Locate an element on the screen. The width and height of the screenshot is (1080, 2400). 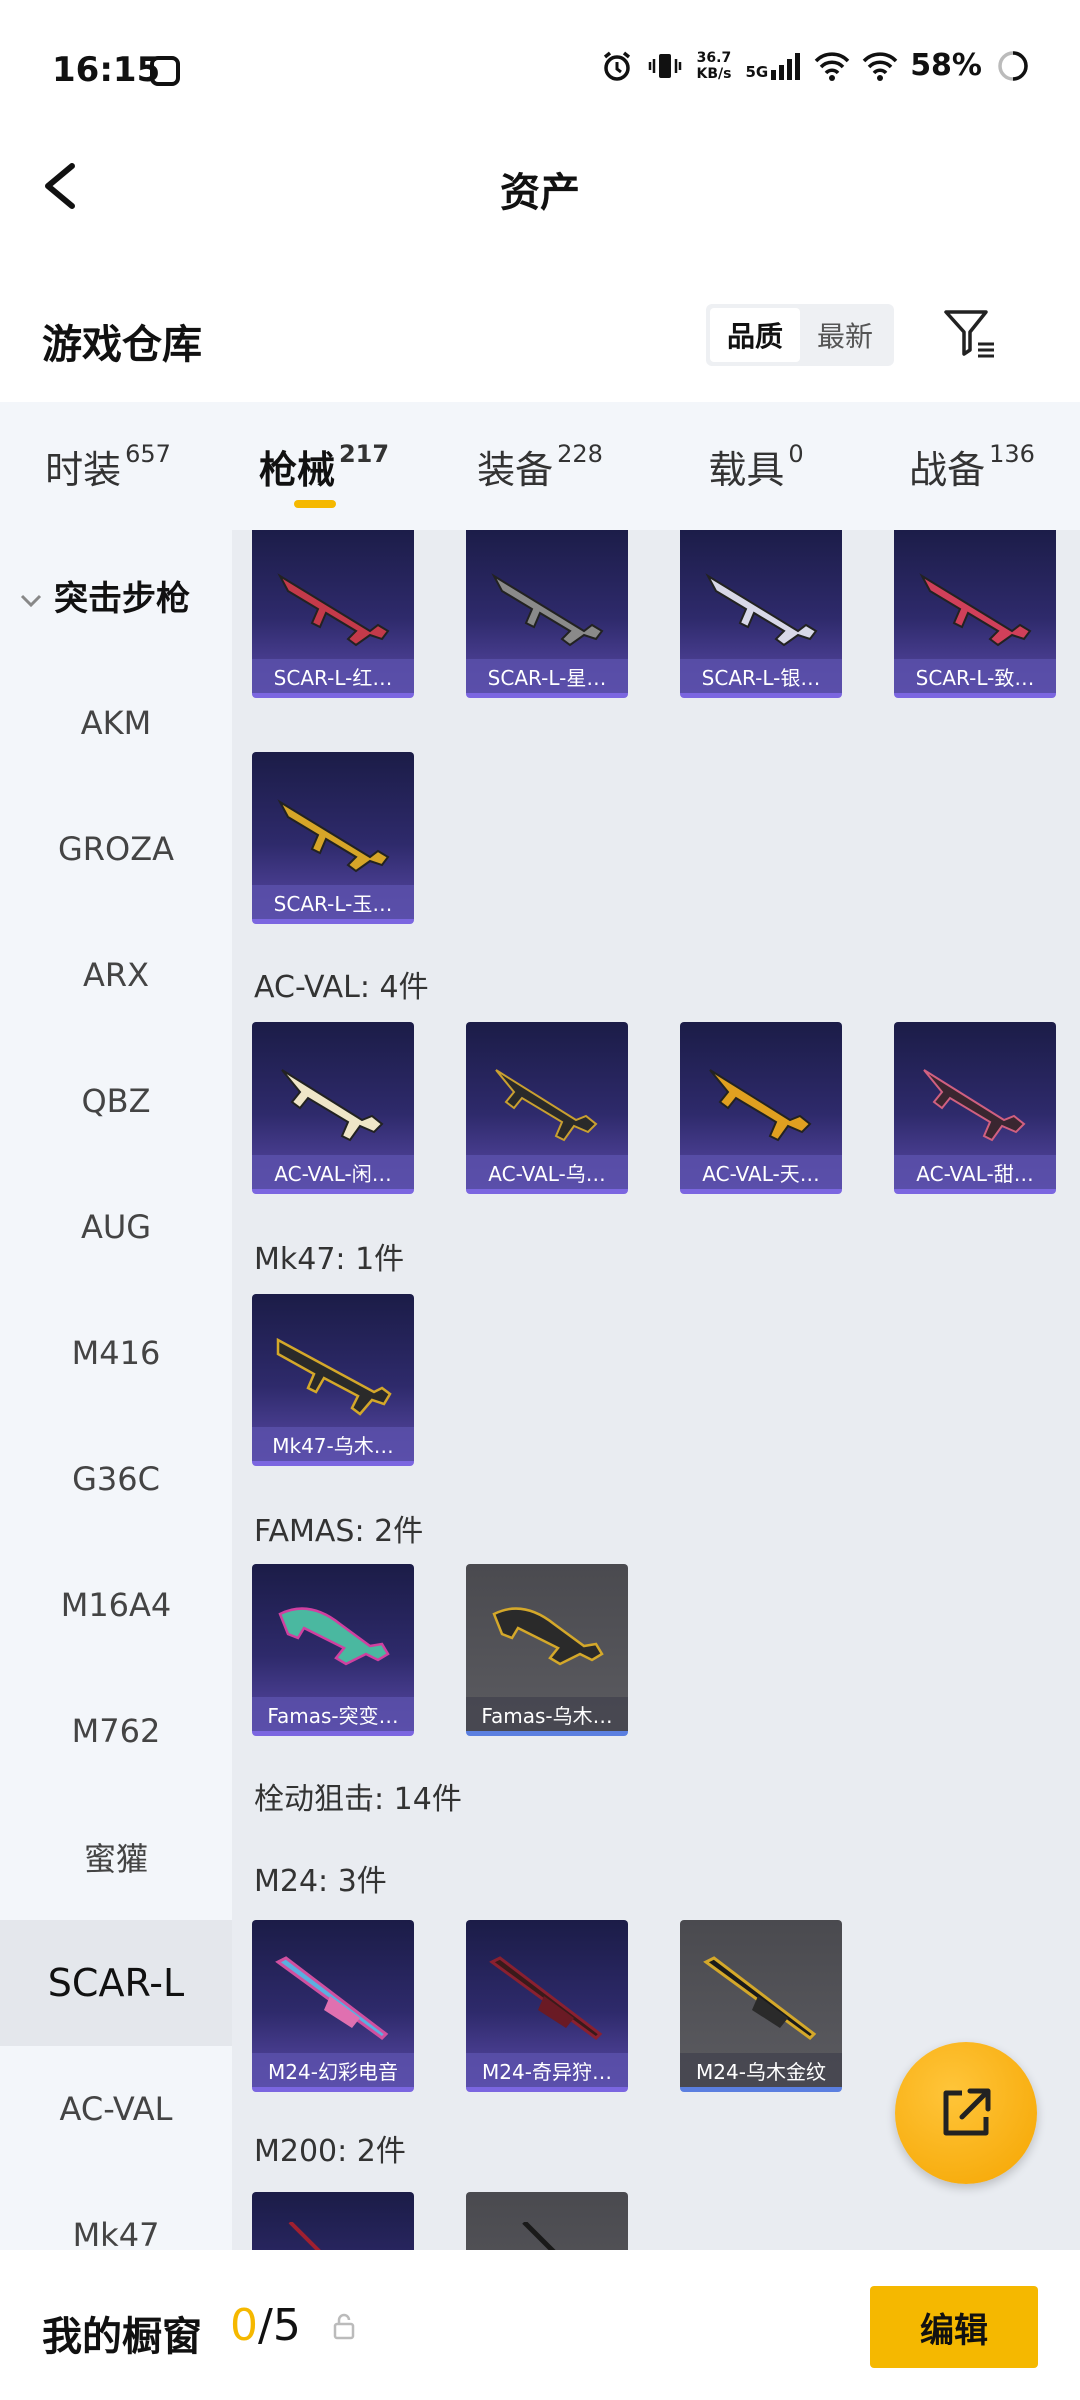
sidebar-item-akm: AKM is located at coordinates (116, 723).